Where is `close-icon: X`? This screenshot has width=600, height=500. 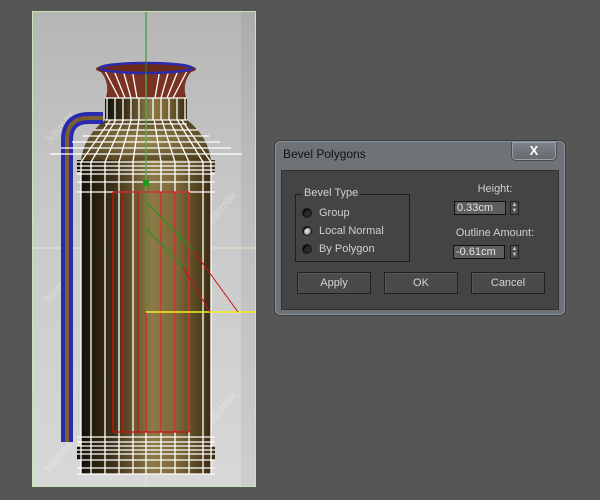
close-icon: X is located at coordinates (534, 150).